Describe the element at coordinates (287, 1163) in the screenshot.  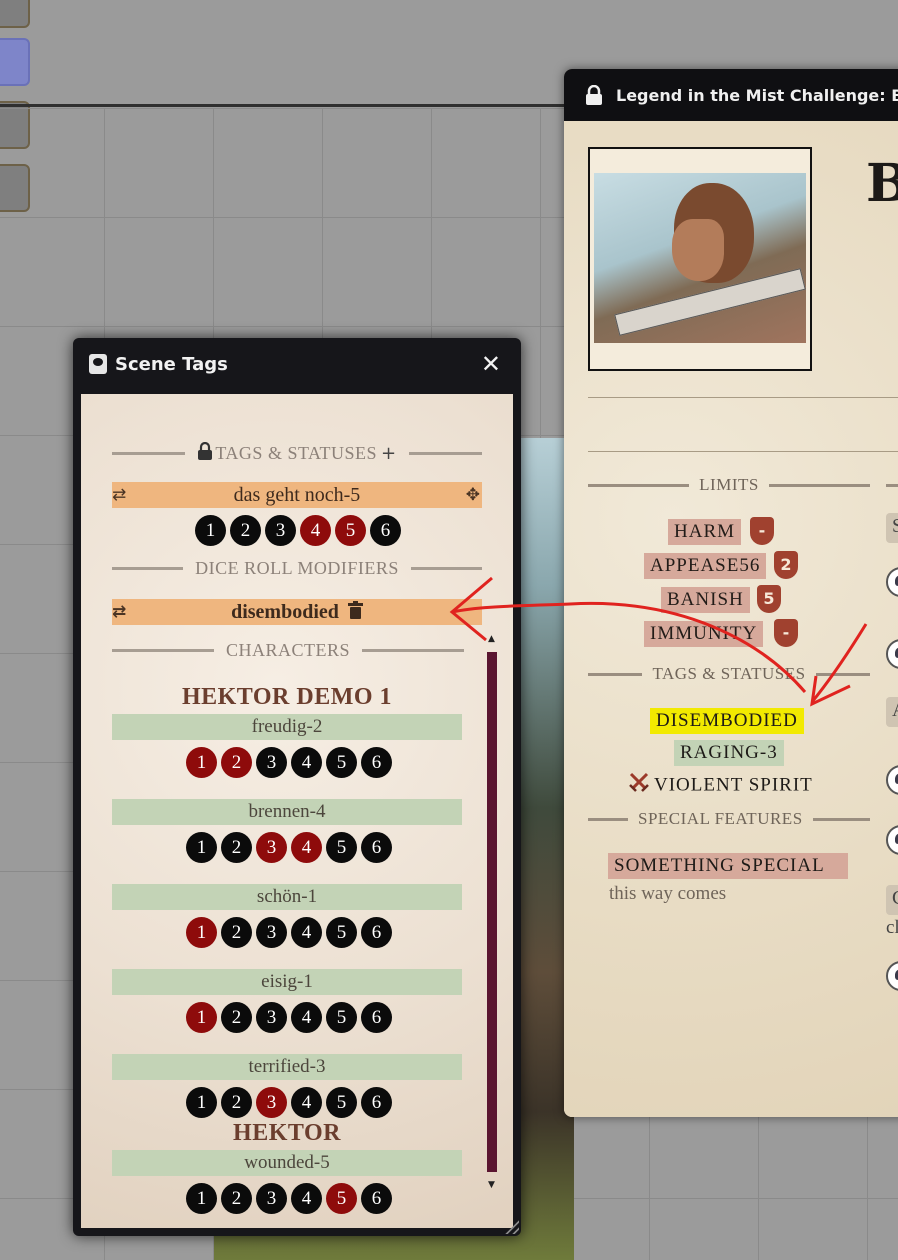
I see `status-tag: wounded-5` at that location.